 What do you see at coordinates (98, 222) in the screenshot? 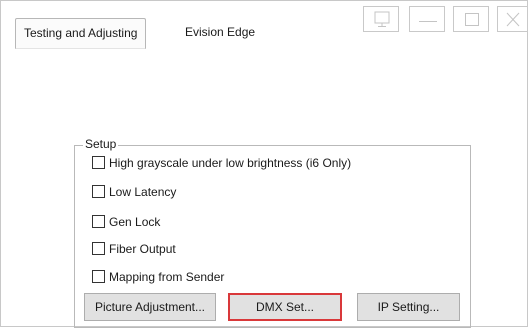
I see `checkbox-gen-lock` at bounding box center [98, 222].